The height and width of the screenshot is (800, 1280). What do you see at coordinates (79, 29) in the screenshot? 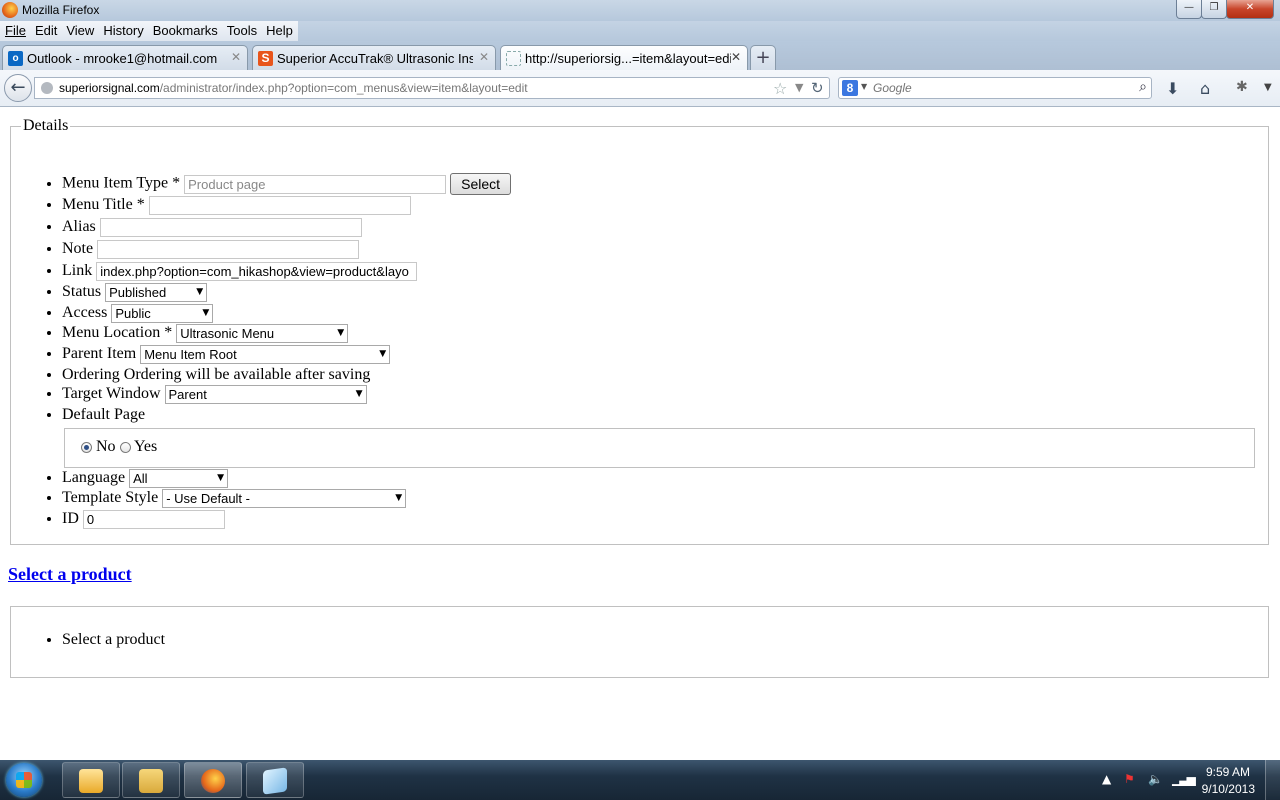
I see `menu-view: View` at bounding box center [79, 29].